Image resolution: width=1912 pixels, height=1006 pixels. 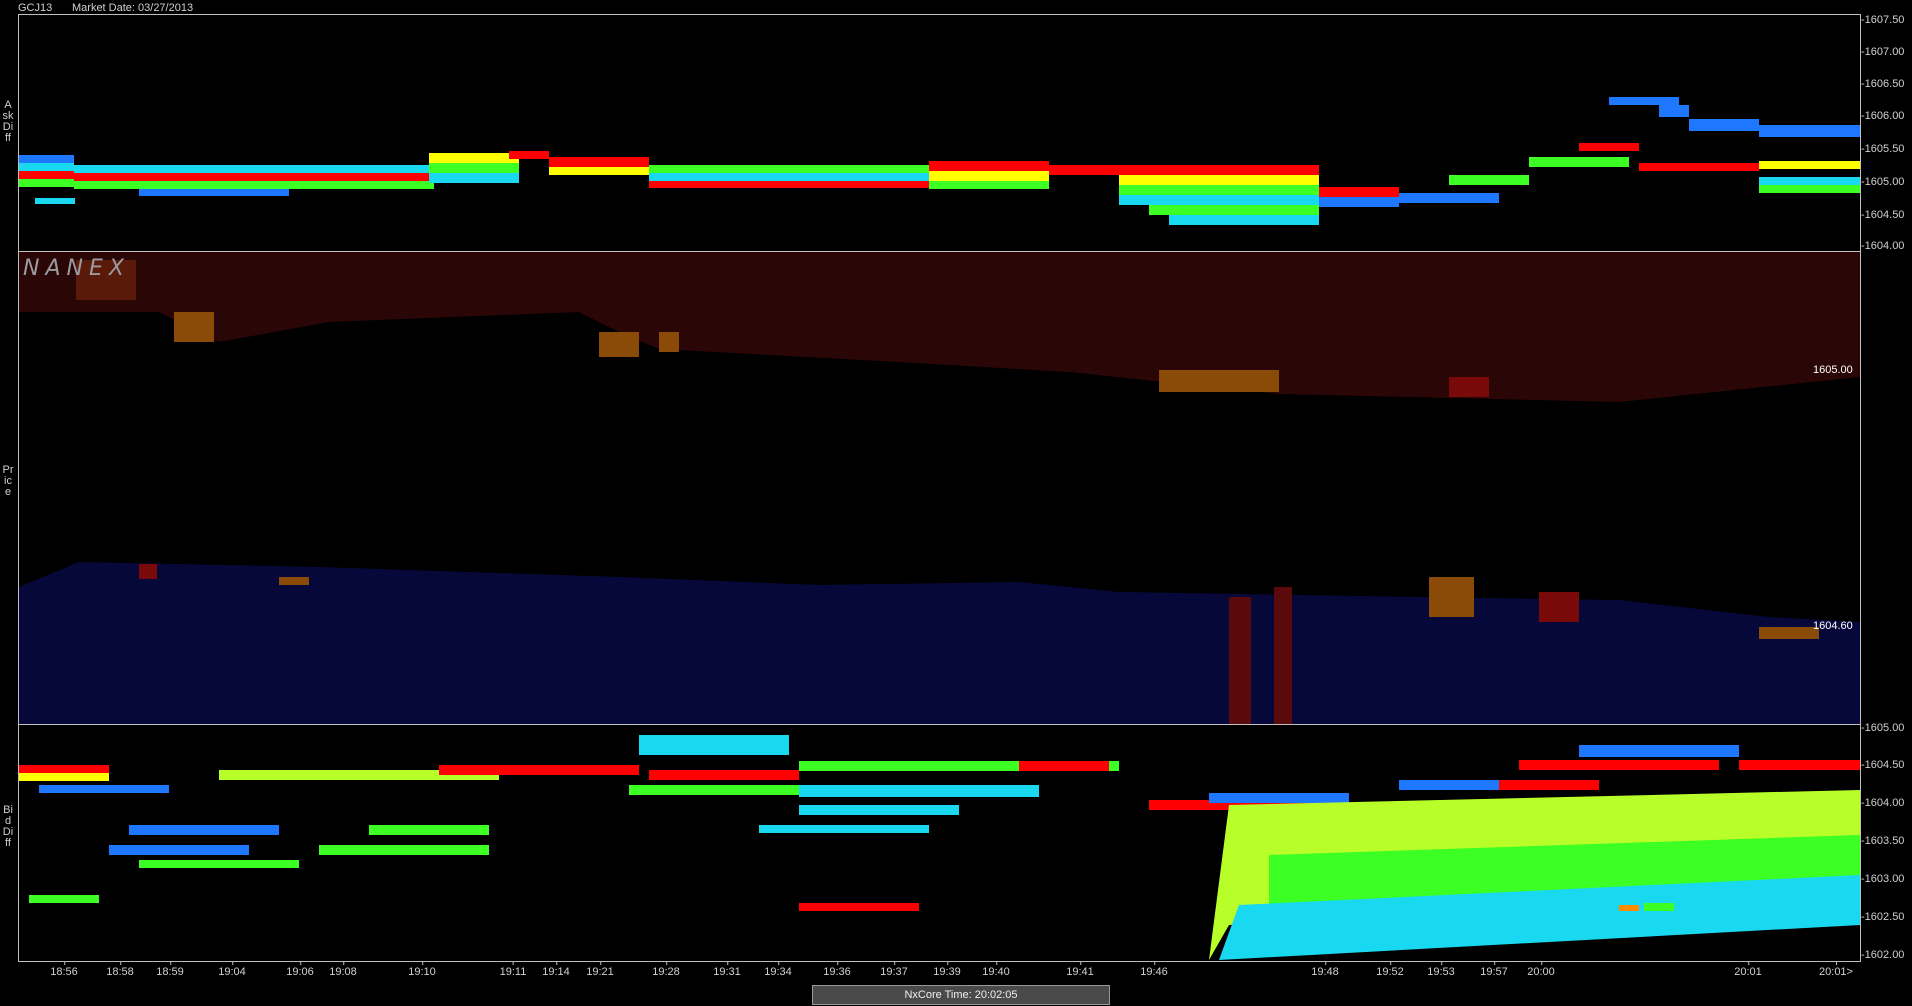 What do you see at coordinates (996, 969) in the screenshot?
I see `time-tick: 19:40` at bounding box center [996, 969].